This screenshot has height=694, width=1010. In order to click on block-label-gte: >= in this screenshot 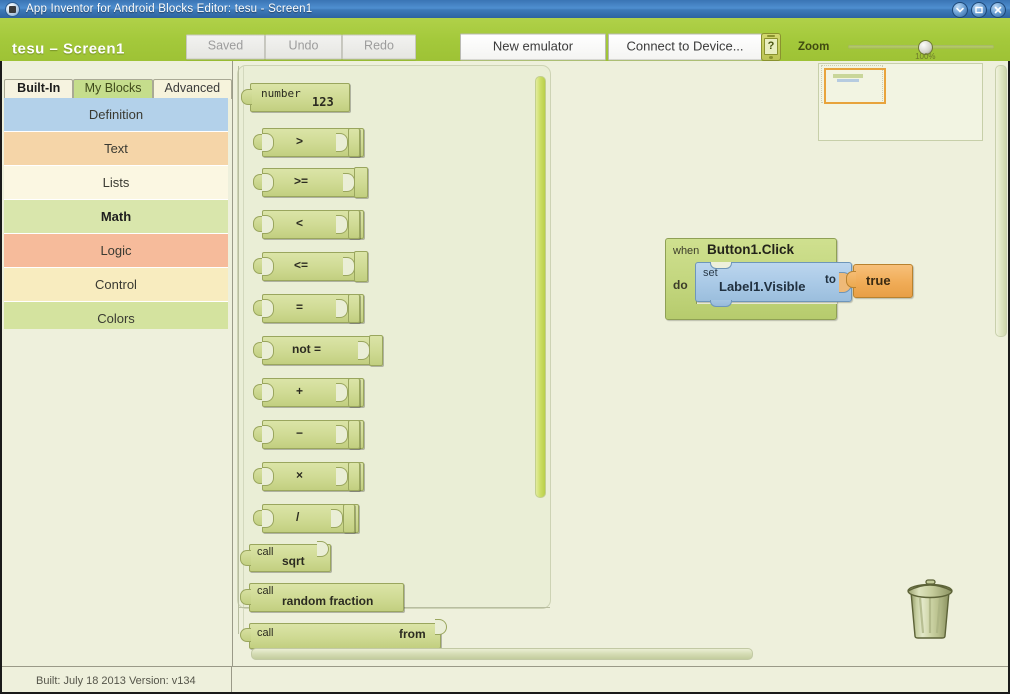, I will do `click(301, 181)`.